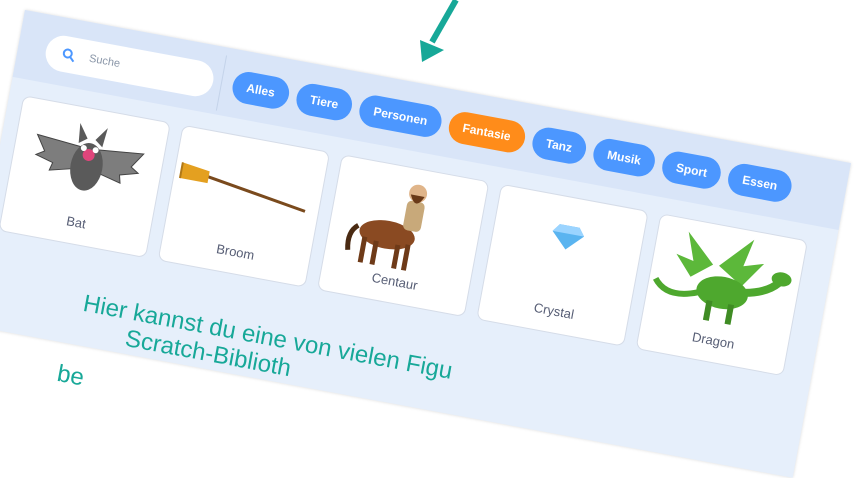 The height and width of the screenshot is (478, 855). I want to click on search-icon, so click(68, 55).